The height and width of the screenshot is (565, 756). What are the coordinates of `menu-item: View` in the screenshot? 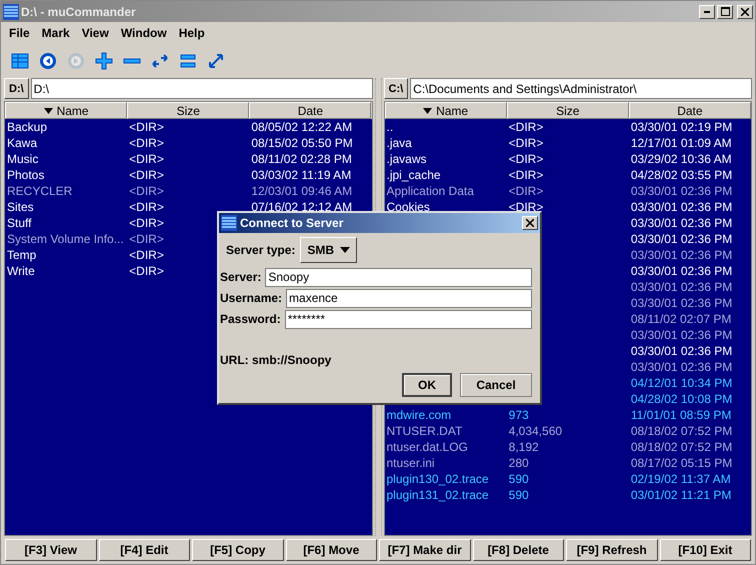 It's located at (95, 33).